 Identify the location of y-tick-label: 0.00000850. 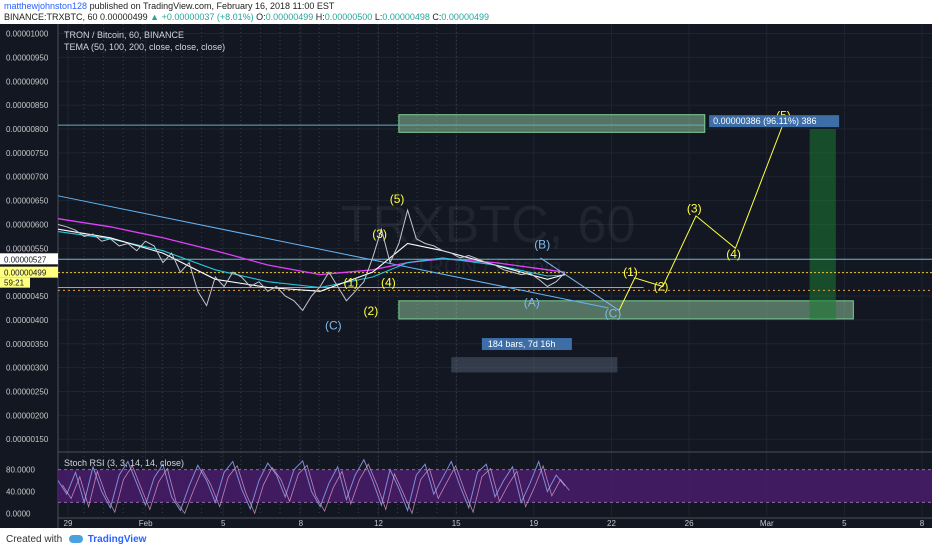
(27, 105).